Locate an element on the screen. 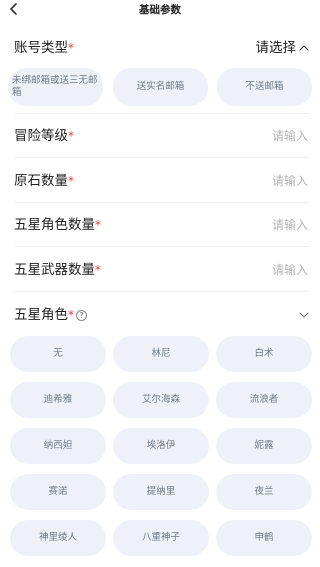  page-title: 基础参数 is located at coordinates (160, 10).